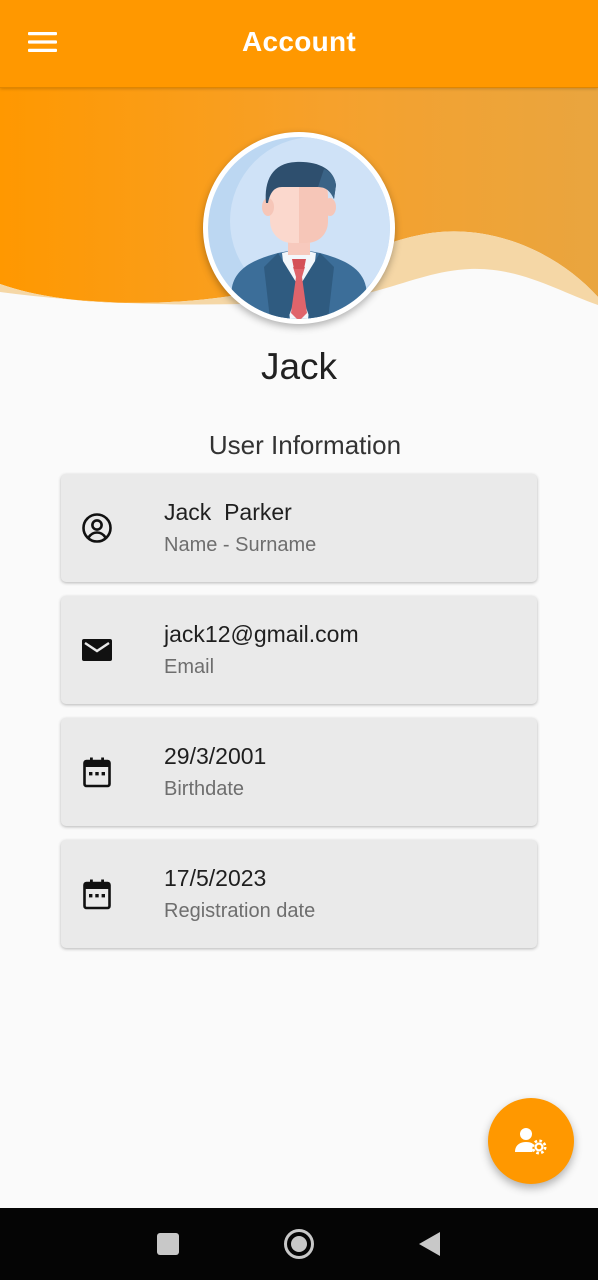 The width and height of the screenshot is (598, 1280). What do you see at coordinates (299, 650) in the screenshot?
I see `info-card-email: jack12@gmail.com Email` at bounding box center [299, 650].